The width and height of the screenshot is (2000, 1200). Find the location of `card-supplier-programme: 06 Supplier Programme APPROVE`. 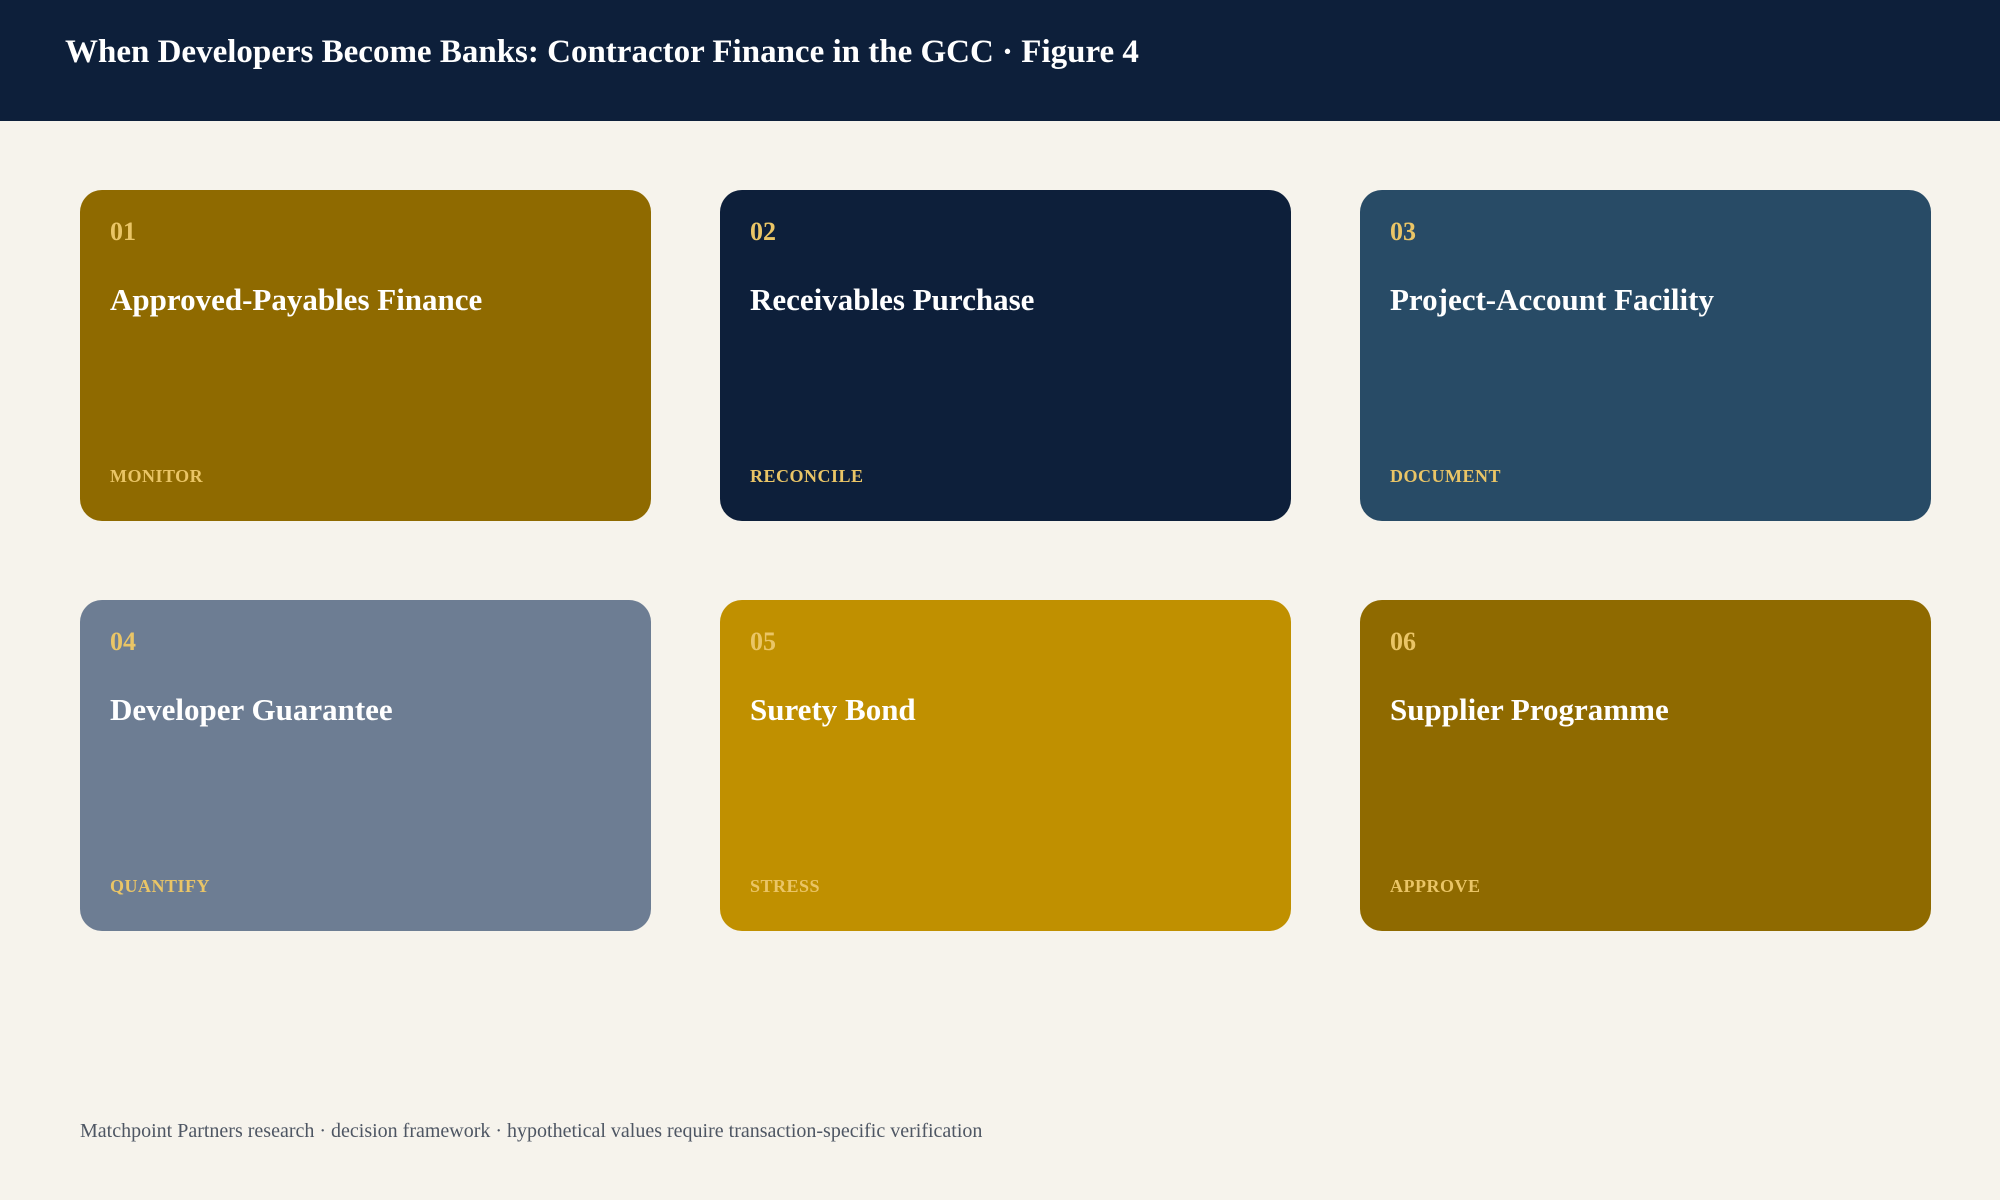

card-supplier-programme: 06 Supplier Programme APPROVE is located at coordinates (1645, 765).